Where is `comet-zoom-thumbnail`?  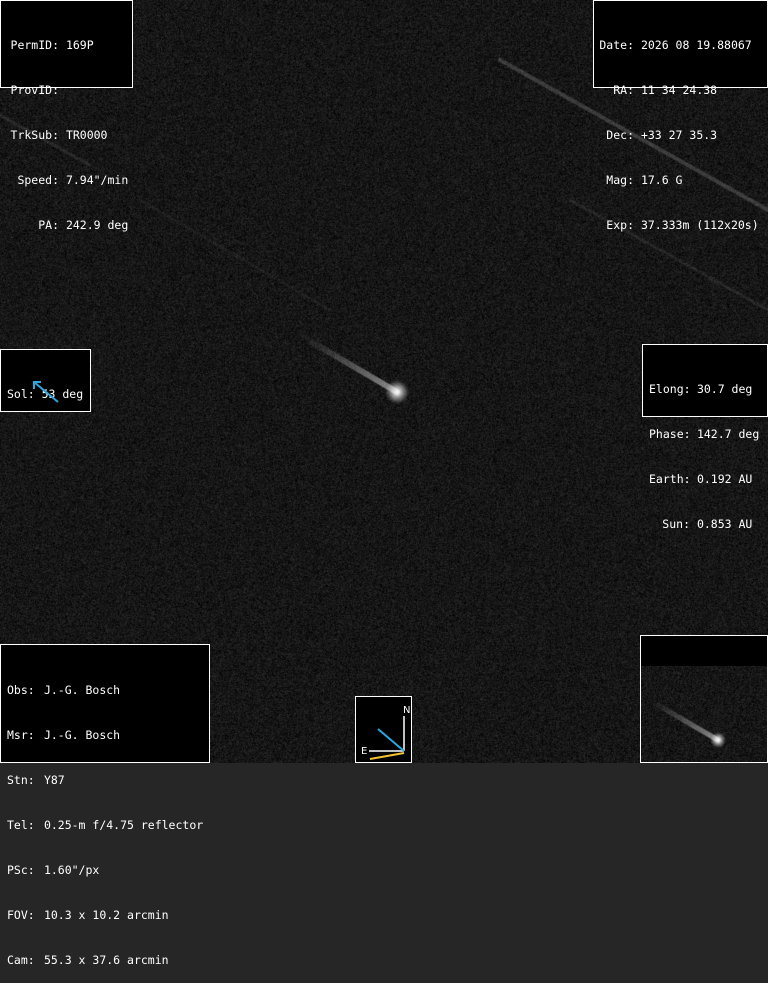 comet-zoom-thumbnail is located at coordinates (704, 699).